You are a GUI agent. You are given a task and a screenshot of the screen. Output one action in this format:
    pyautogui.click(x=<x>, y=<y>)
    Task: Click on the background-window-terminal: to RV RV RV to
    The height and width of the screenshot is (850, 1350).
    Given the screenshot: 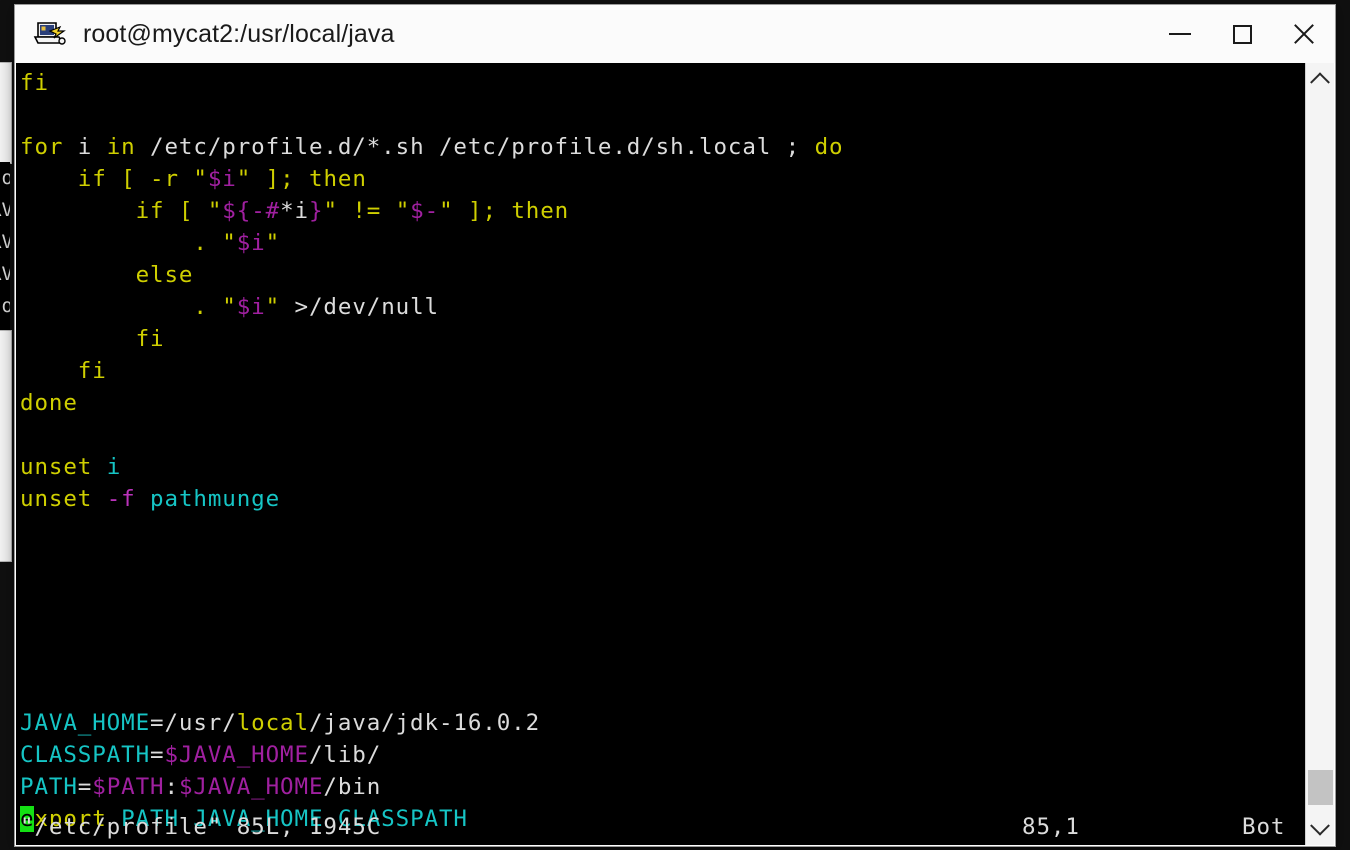 What is the action you would take?
    pyautogui.click(x=5, y=246)
    